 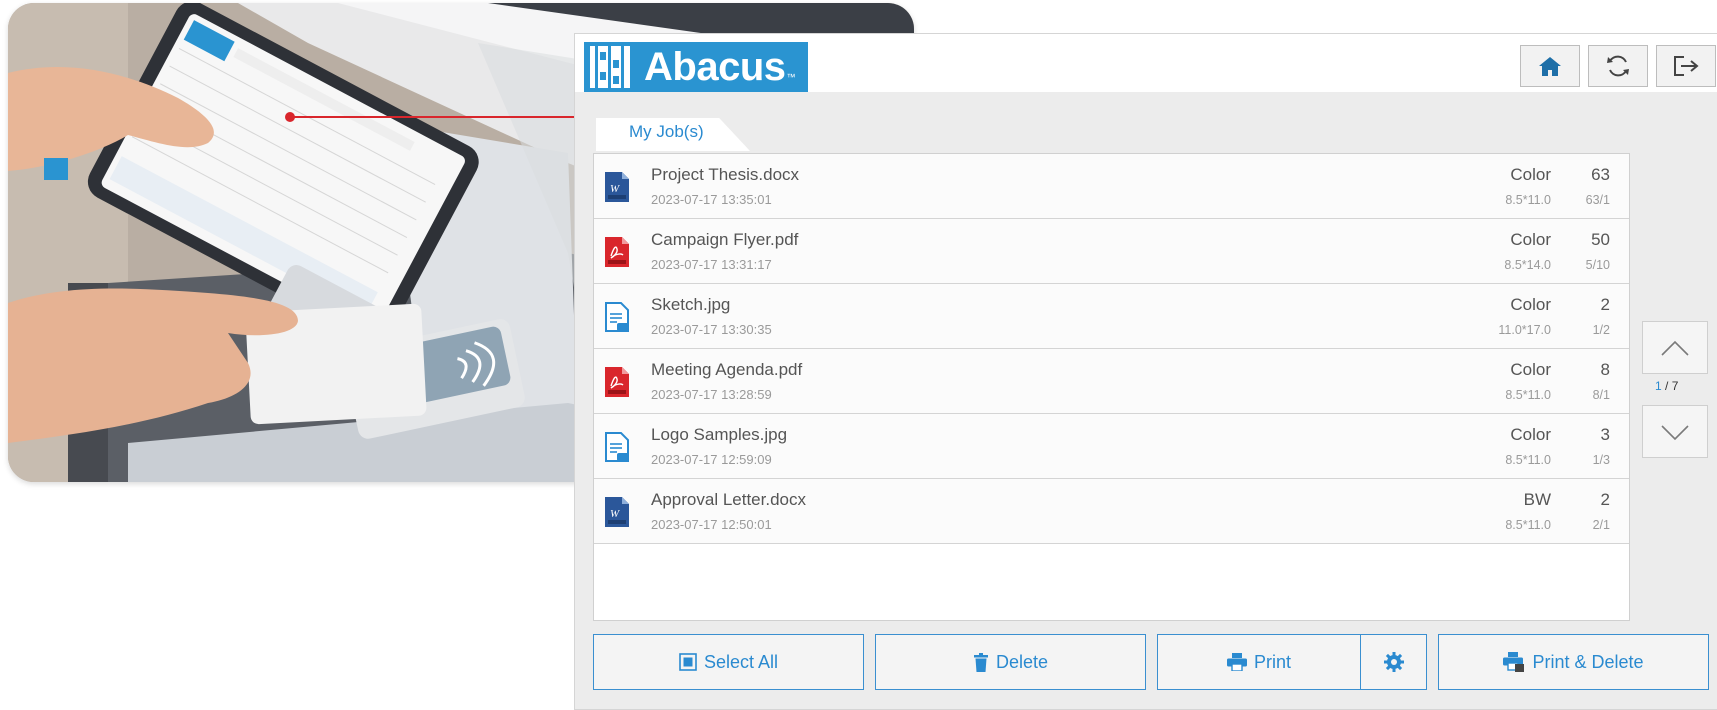 I want to click on job-date: 2023-07-17 13:30:35, so click(x=711, y=329).